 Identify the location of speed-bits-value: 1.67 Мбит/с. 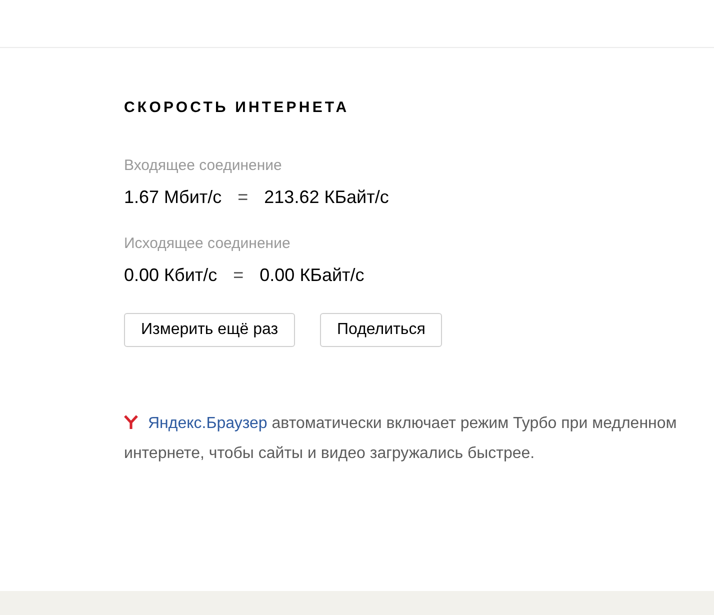
(173, 197).